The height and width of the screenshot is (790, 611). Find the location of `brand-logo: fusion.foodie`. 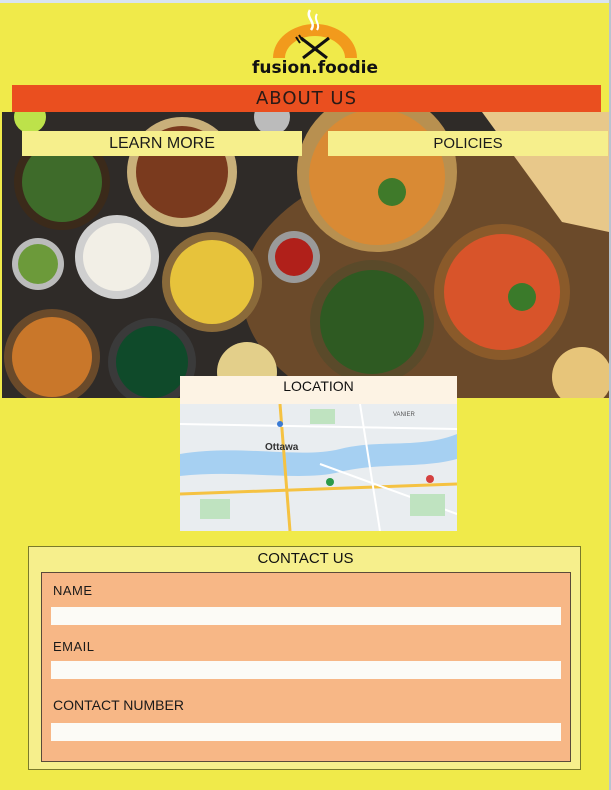

brand-logo: fusion.foodie is located at coordinates (315, 43).